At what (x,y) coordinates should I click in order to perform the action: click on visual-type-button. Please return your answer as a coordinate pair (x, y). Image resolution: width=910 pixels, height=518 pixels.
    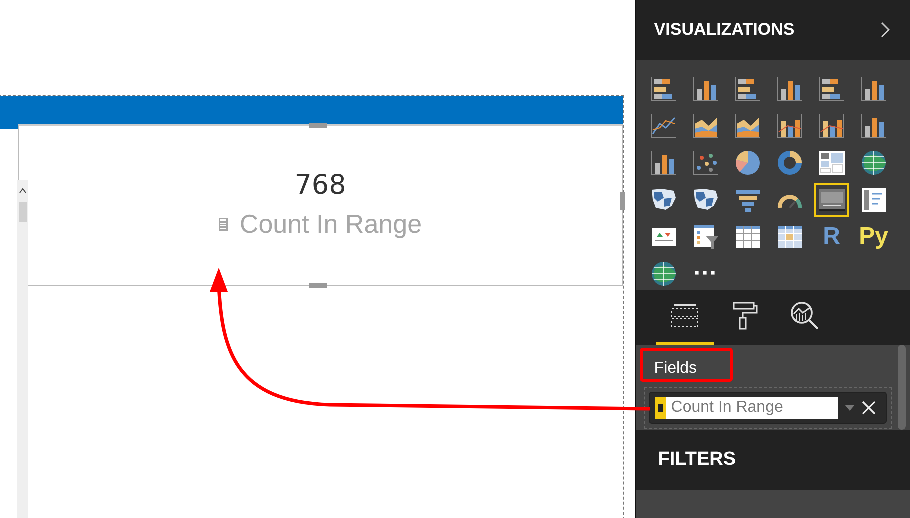
    Looking at the image, I should click on (832, 200).